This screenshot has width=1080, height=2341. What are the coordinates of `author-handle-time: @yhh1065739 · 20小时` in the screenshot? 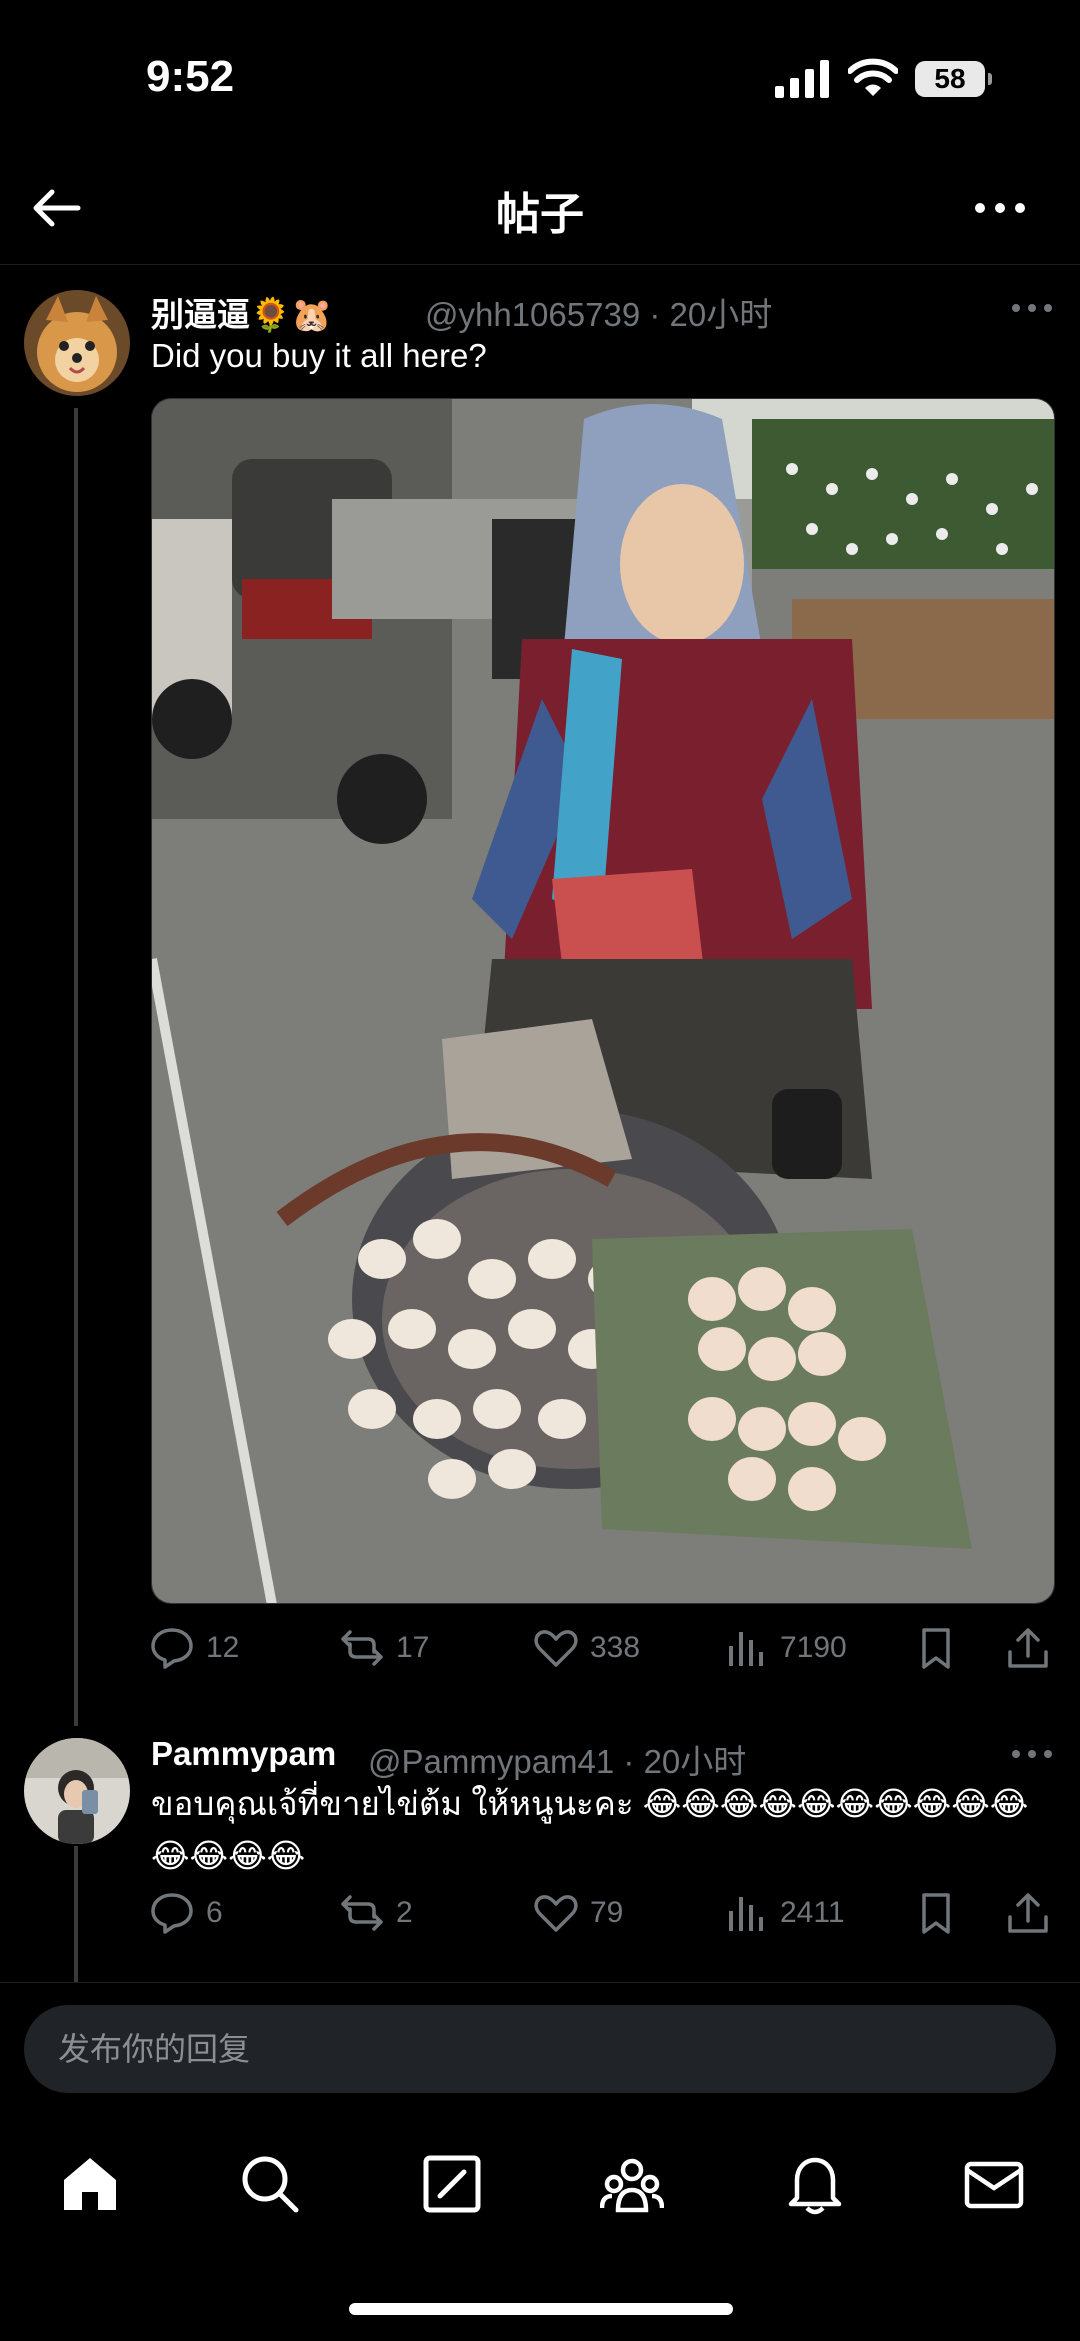 It's located at (598, 312).